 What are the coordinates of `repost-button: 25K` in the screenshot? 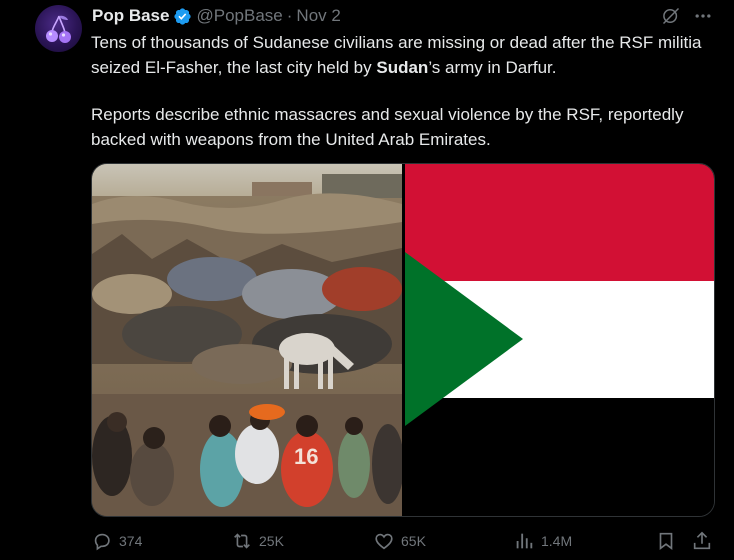 It's located at (257, 541).